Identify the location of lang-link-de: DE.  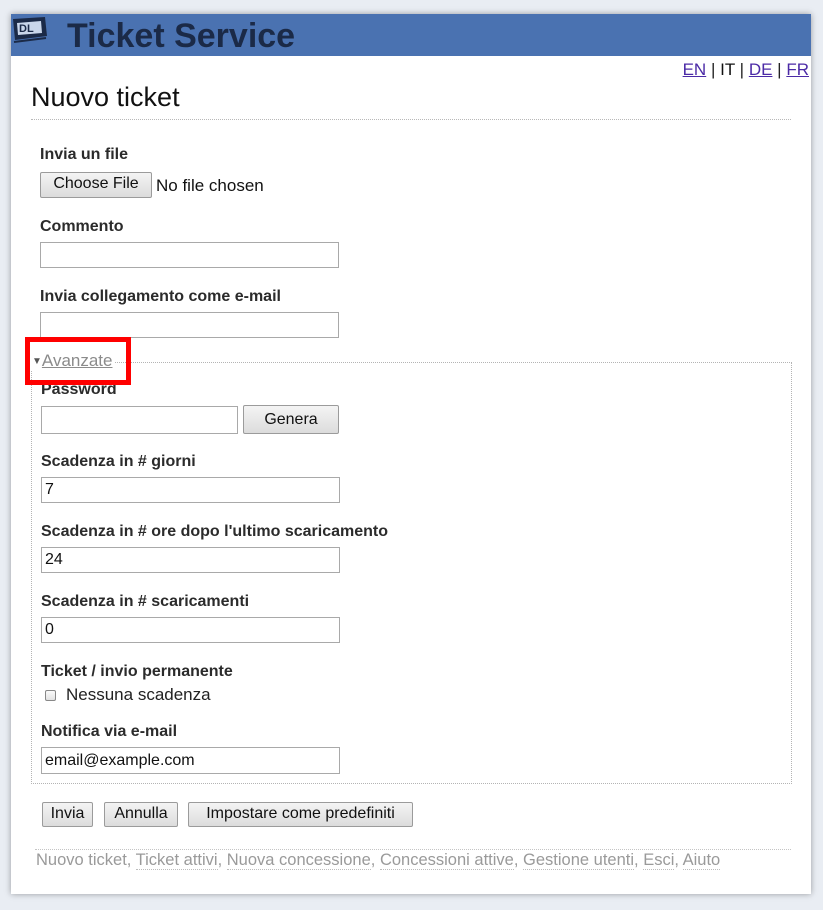
(761, 69).